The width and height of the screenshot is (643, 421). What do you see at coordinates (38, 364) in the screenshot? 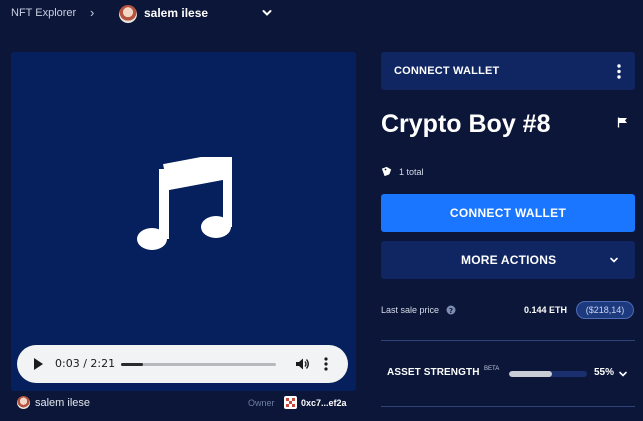
I see `play-icon` at bounding box center [38, 364].